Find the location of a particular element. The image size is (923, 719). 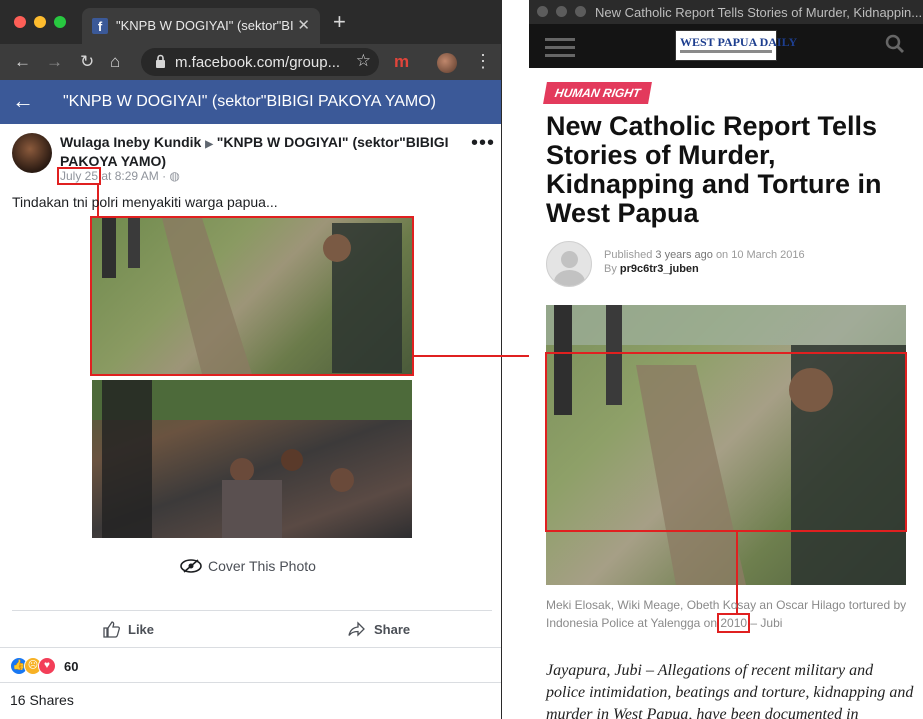

photo-highlight-box is located at coordinates (726, 442).